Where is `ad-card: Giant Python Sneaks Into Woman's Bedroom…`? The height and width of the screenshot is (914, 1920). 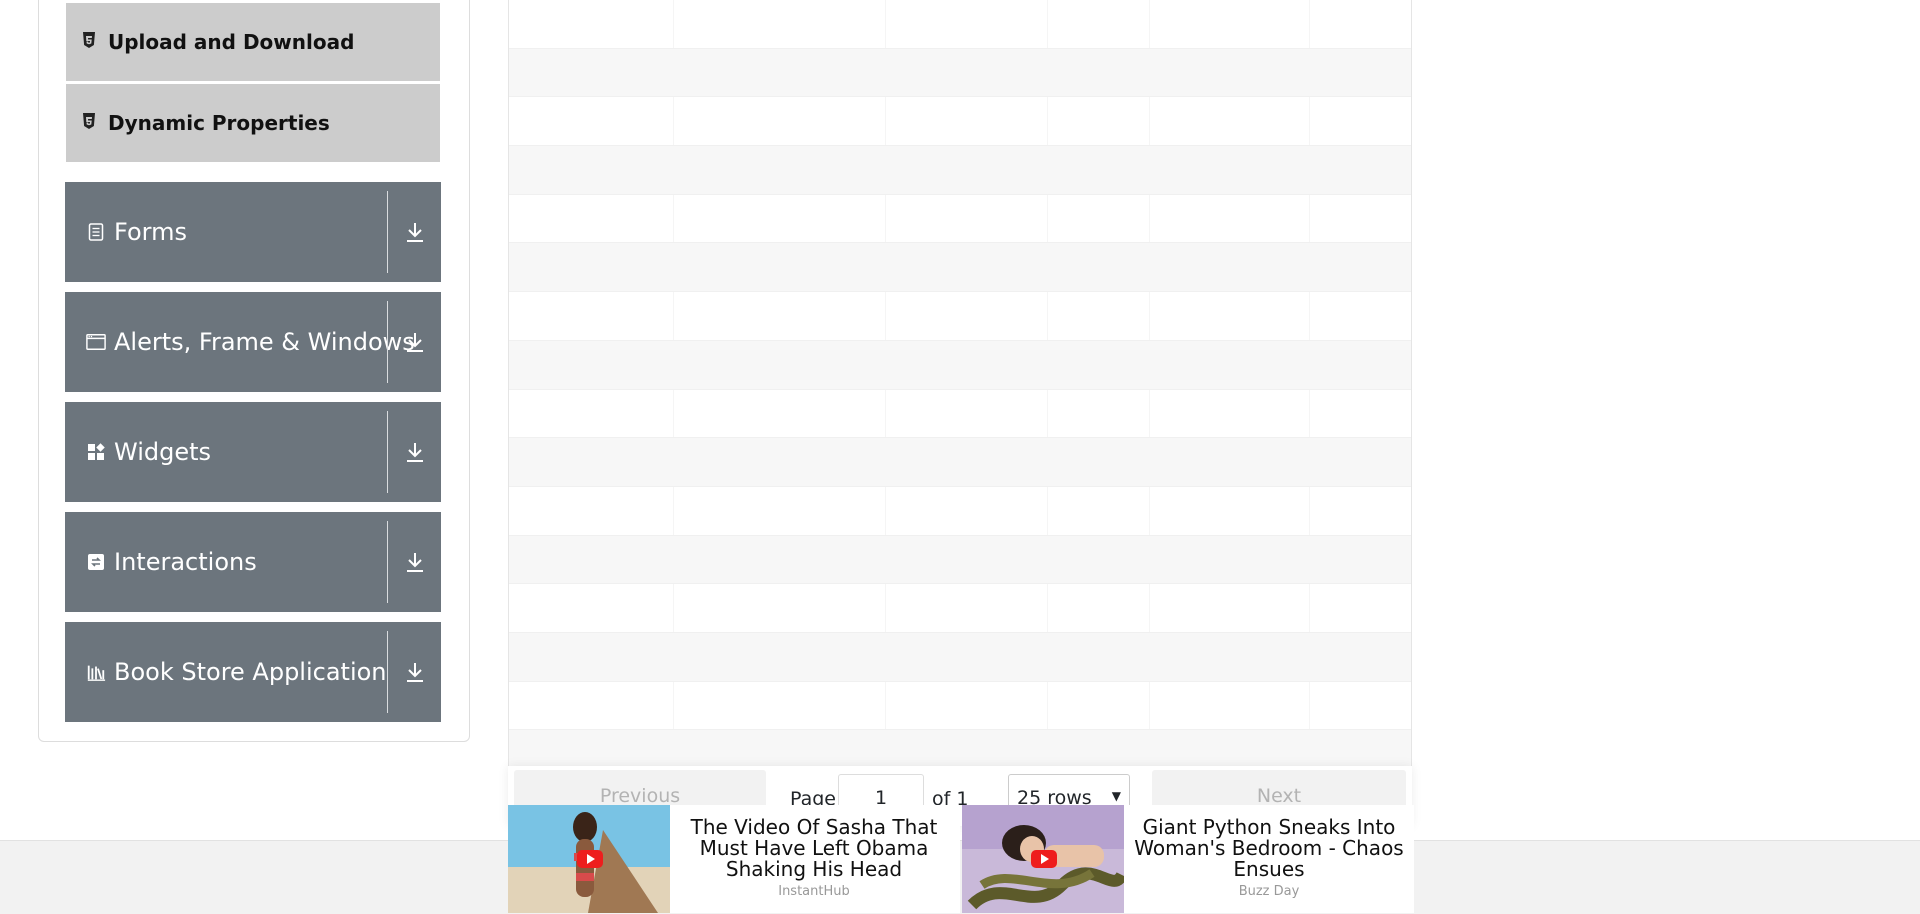
ad-card: Giant Python Sneaks Into Woman's Bedroom… is located at coordinates (1188, 859).